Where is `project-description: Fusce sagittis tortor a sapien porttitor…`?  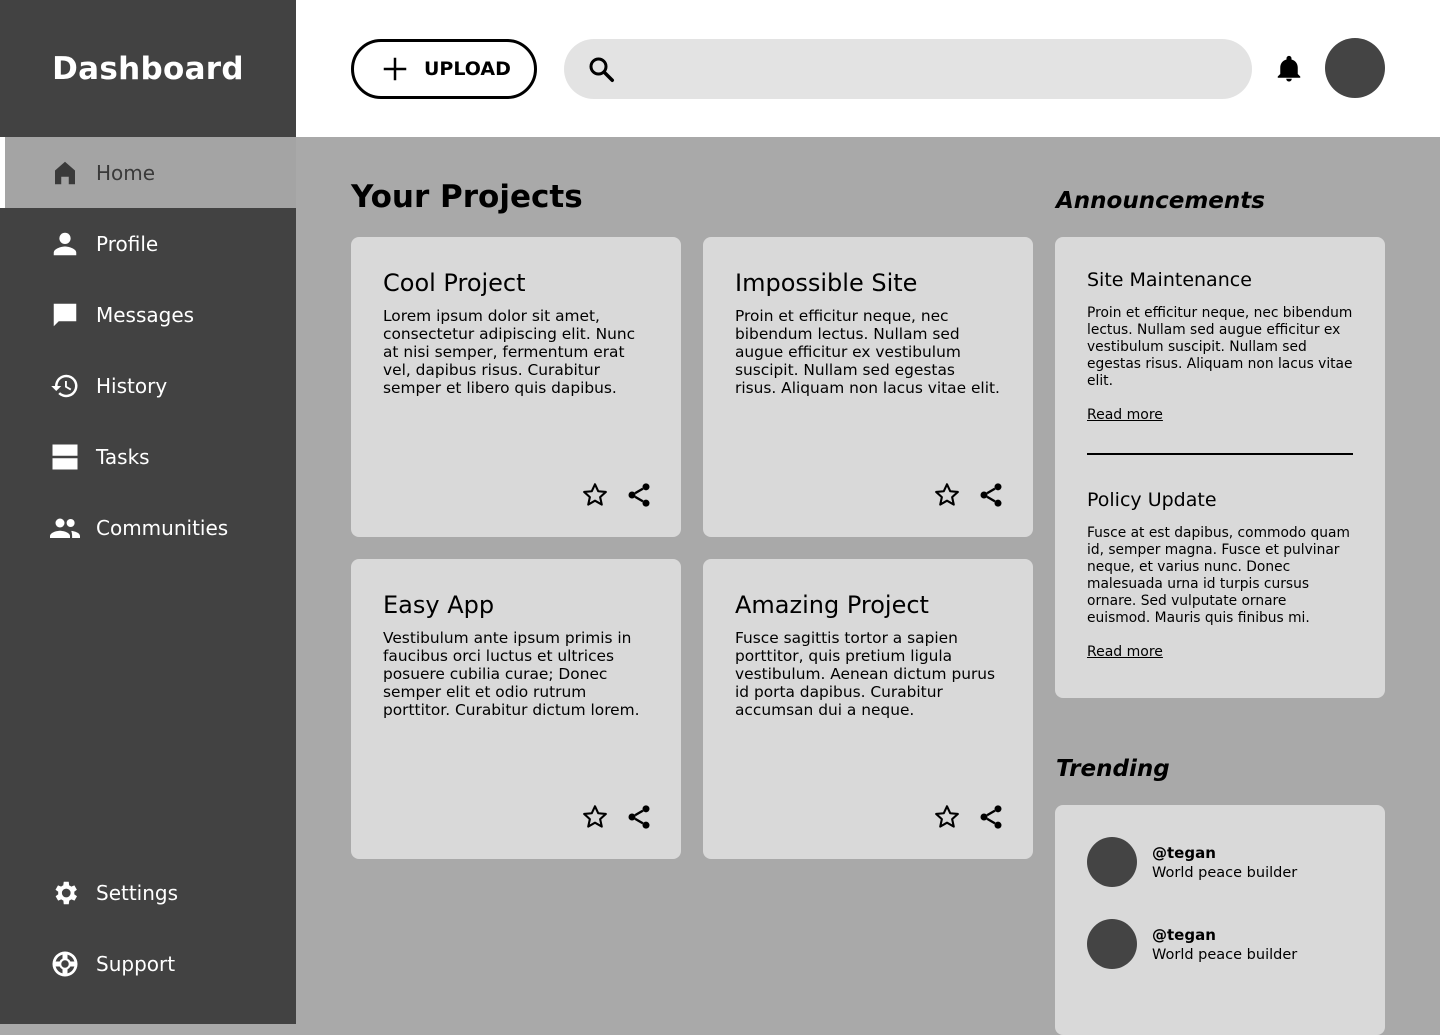
project-description: Fusce sagittis tortor a sapien porttitor… is located at coordinates (865, 674).